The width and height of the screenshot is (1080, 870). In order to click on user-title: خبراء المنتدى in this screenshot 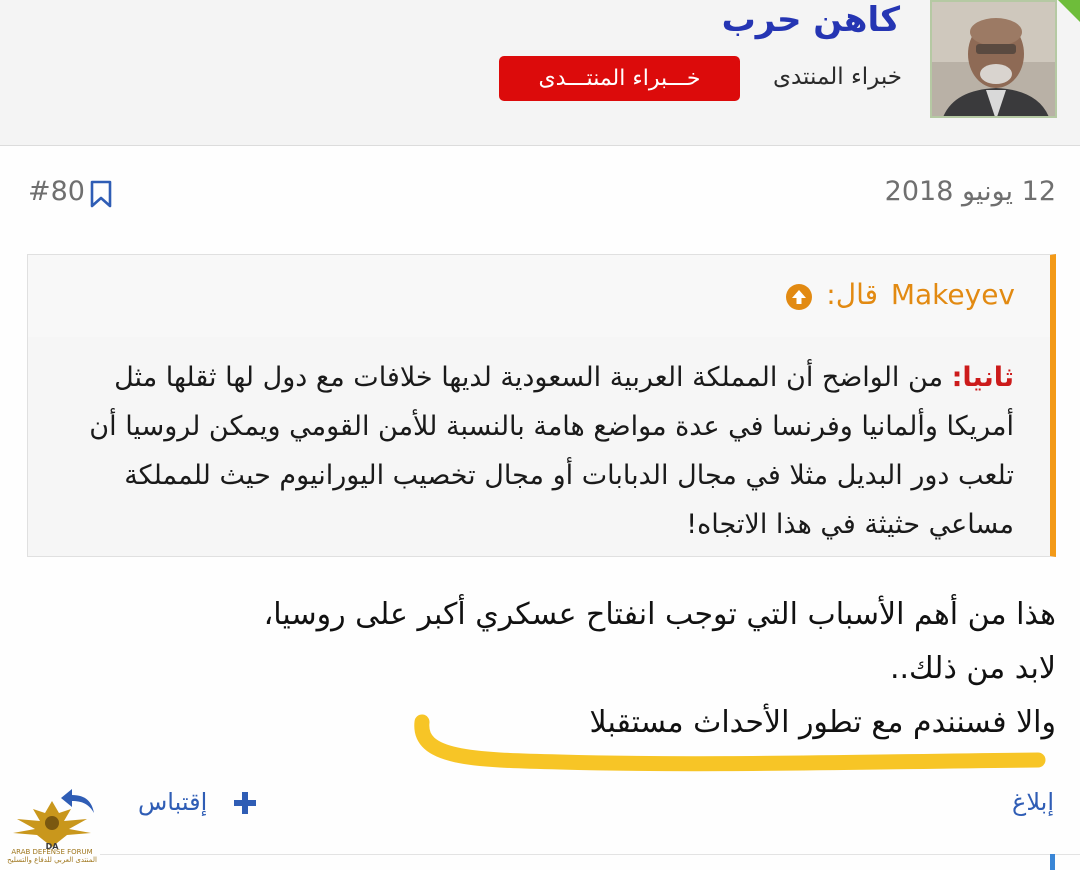, I will do `click(837, 77)`.